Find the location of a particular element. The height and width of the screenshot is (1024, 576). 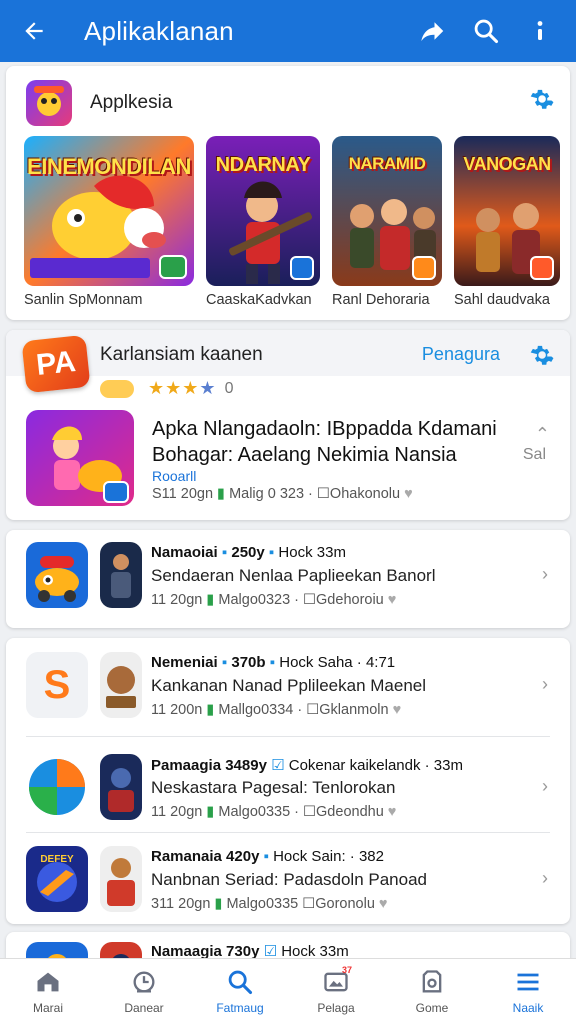

app-name: Nemeniai is located at coordinates (184, 662).